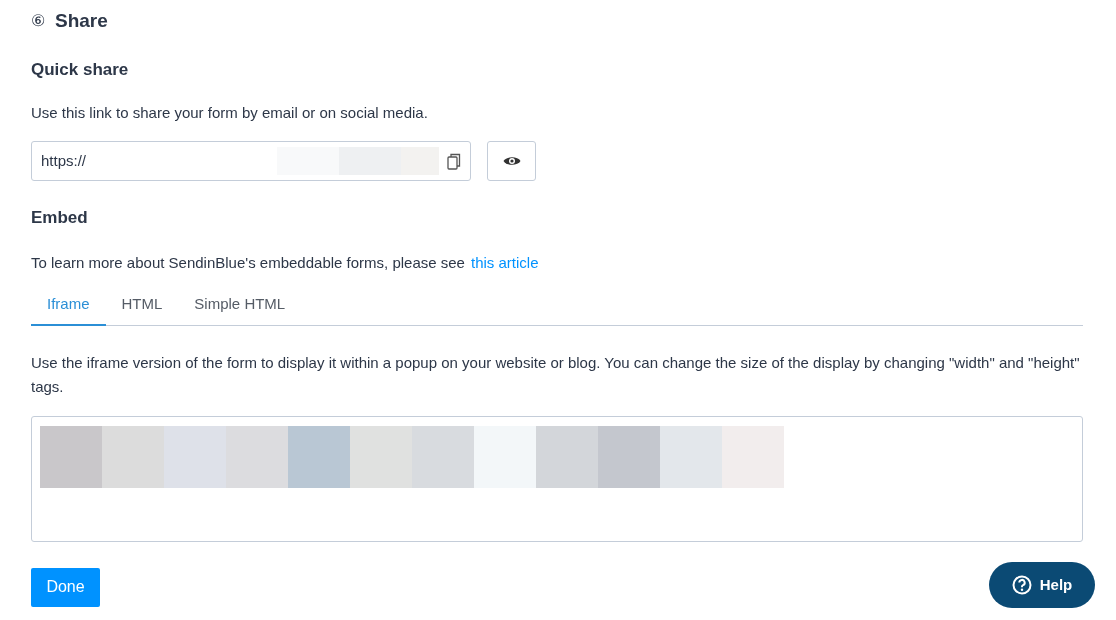  I want to click on step-number: ⑥, so click(38, 21).